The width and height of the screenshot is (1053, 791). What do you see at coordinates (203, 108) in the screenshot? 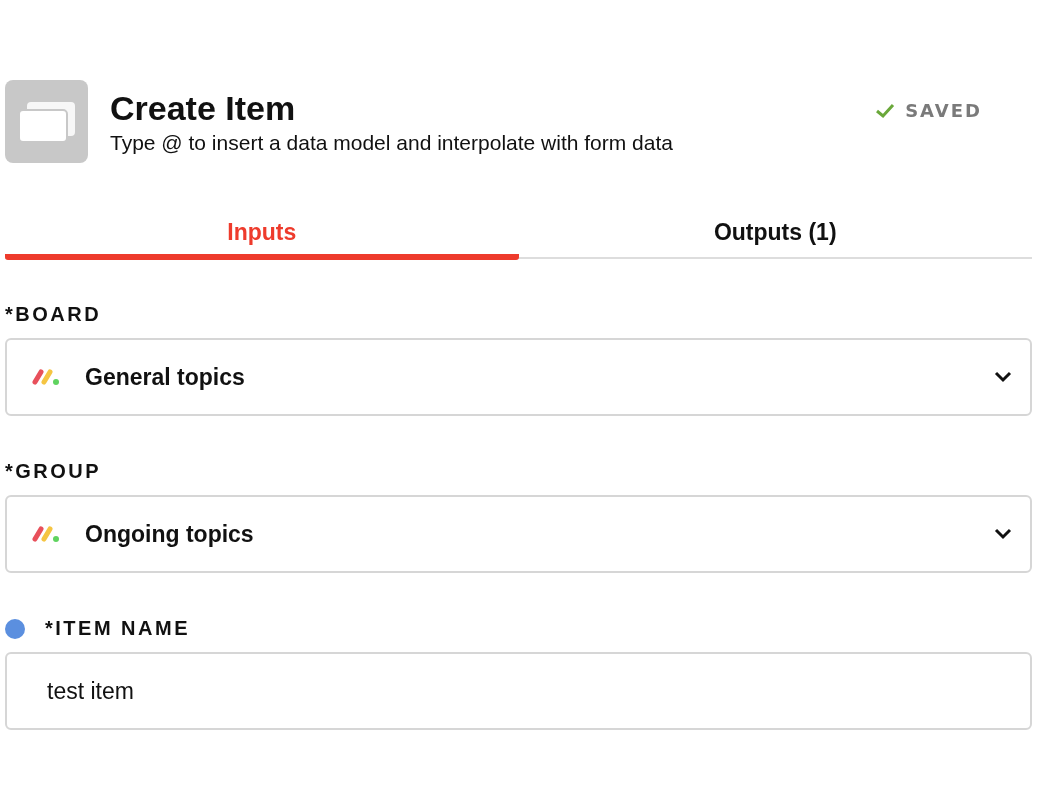
I see `page-title: Create Item` at bounding box center [203, 108].